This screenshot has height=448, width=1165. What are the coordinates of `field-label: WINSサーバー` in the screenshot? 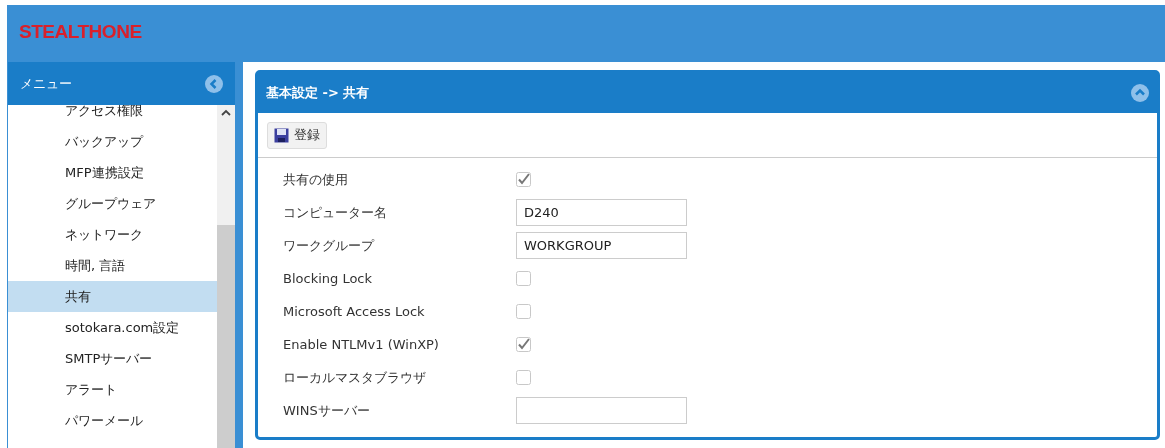 It's located at (327, 410).